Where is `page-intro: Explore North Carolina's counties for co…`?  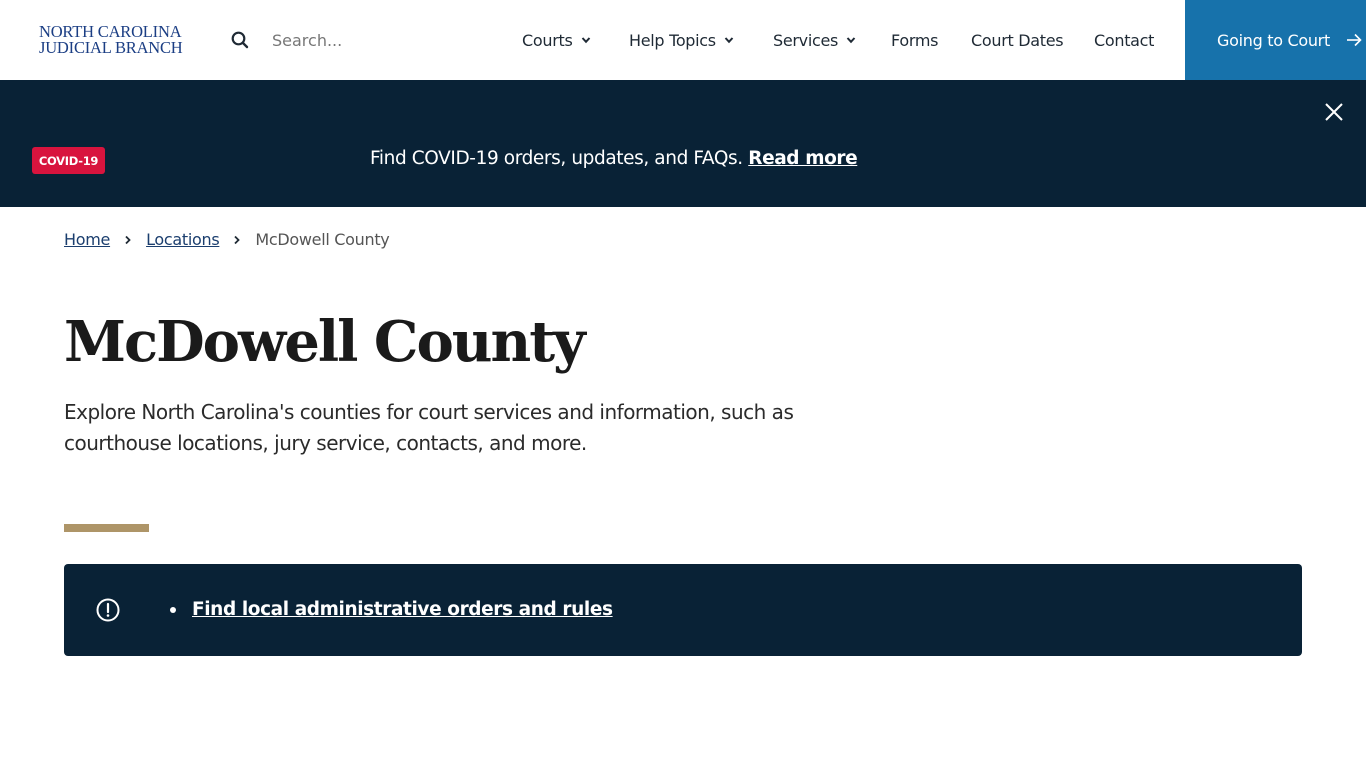 page-intro: Explore North Carolina's counties for co… is located at coordinates (429, 427).